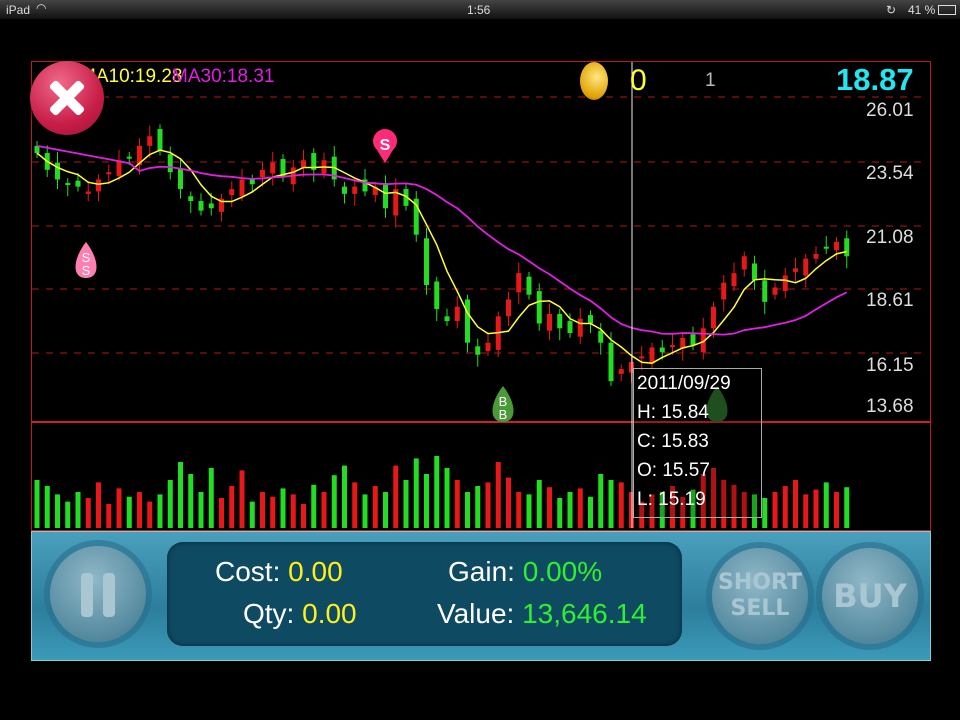  I want to click on short-sell-label-2: SELL, so click(760, 608).